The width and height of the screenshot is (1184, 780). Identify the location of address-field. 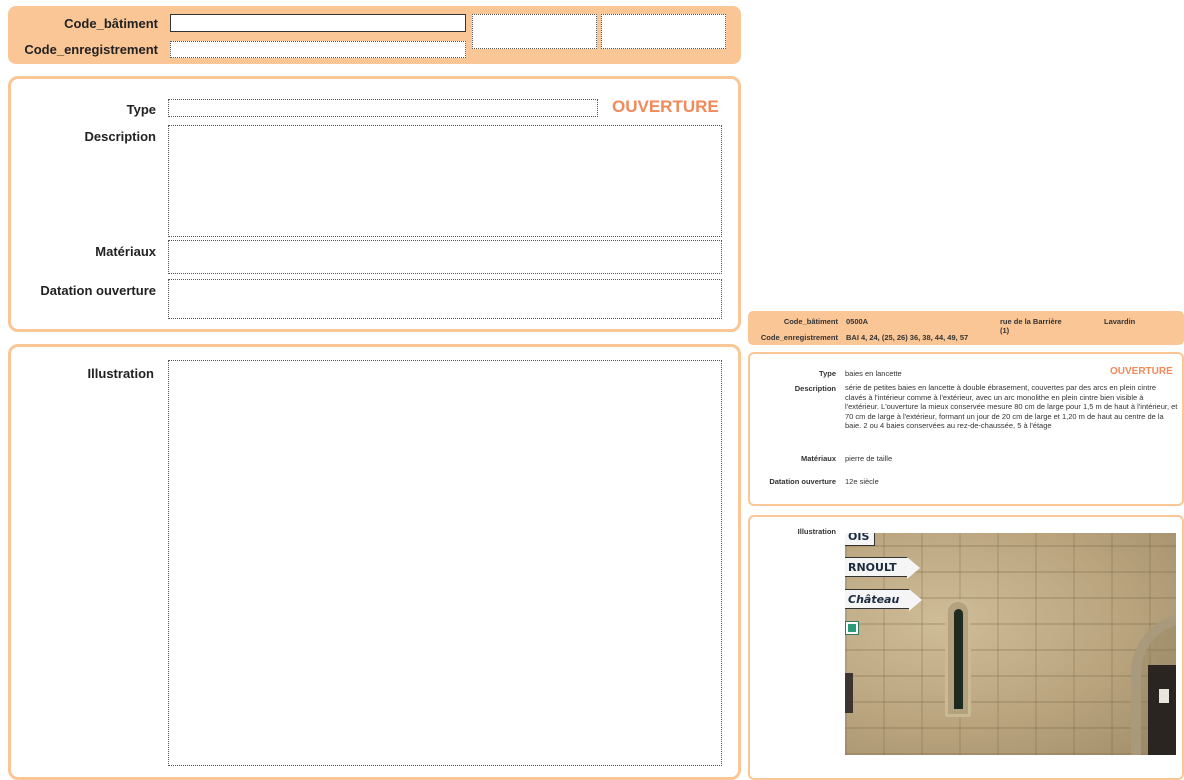
(534, 31).